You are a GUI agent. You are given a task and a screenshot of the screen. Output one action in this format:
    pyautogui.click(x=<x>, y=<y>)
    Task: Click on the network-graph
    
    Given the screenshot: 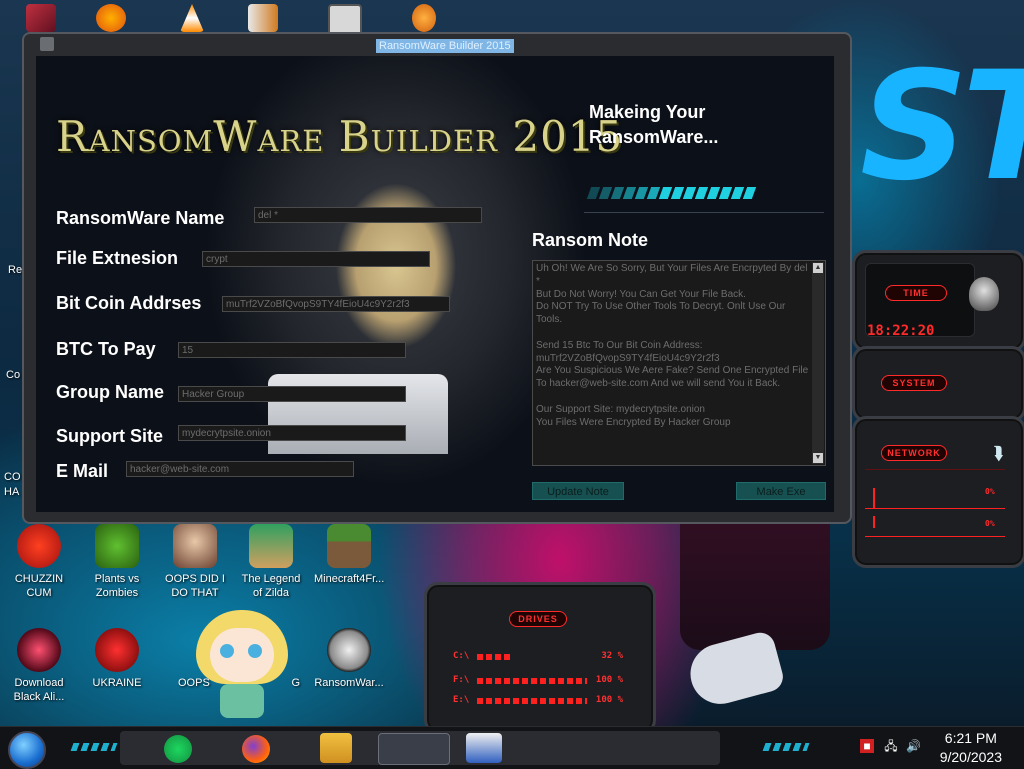 What is the action you would take?
    pyautogui.click(x=935, y=504)
    